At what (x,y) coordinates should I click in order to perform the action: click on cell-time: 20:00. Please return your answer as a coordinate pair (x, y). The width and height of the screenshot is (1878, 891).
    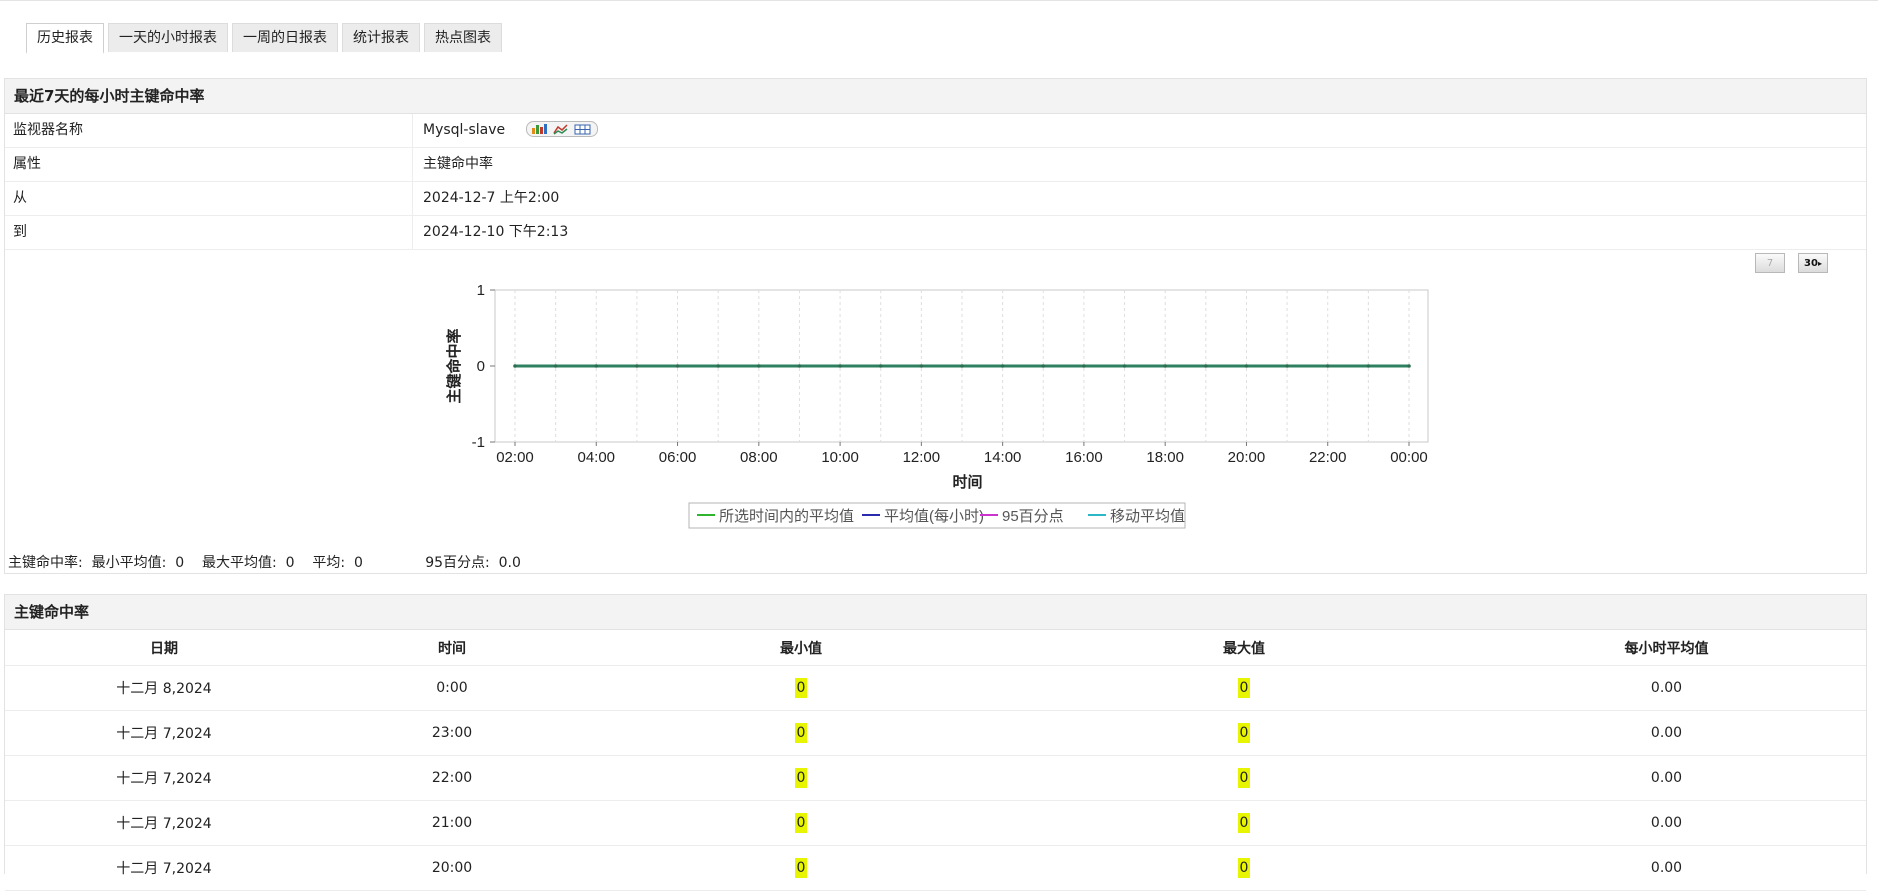
    Looking at the image, I should click on (452, 868).